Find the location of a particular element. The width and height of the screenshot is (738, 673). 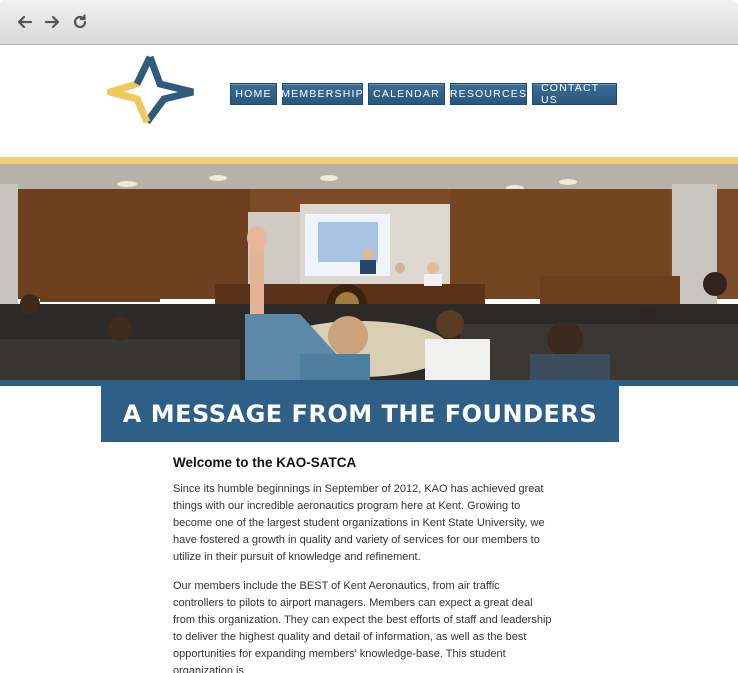

arrow-right-icon is located at coordinates (52, 22).